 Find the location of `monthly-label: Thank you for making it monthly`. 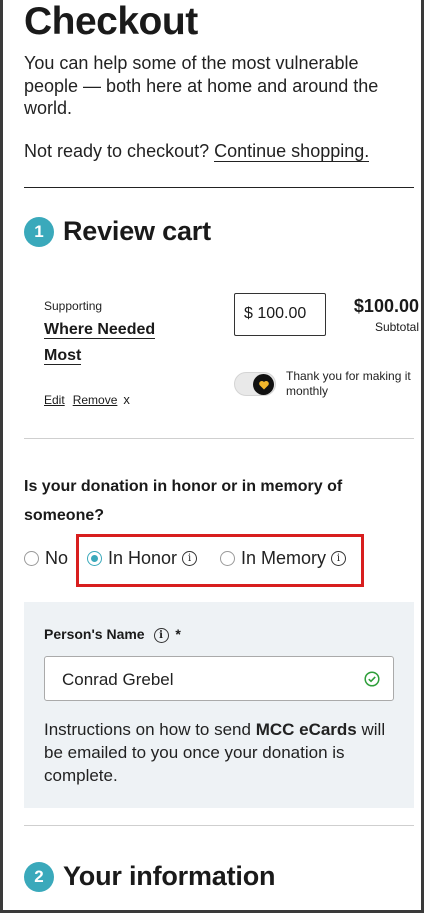

monthly-label: Thank you for making it monthly is located at coordinates (348, 383).